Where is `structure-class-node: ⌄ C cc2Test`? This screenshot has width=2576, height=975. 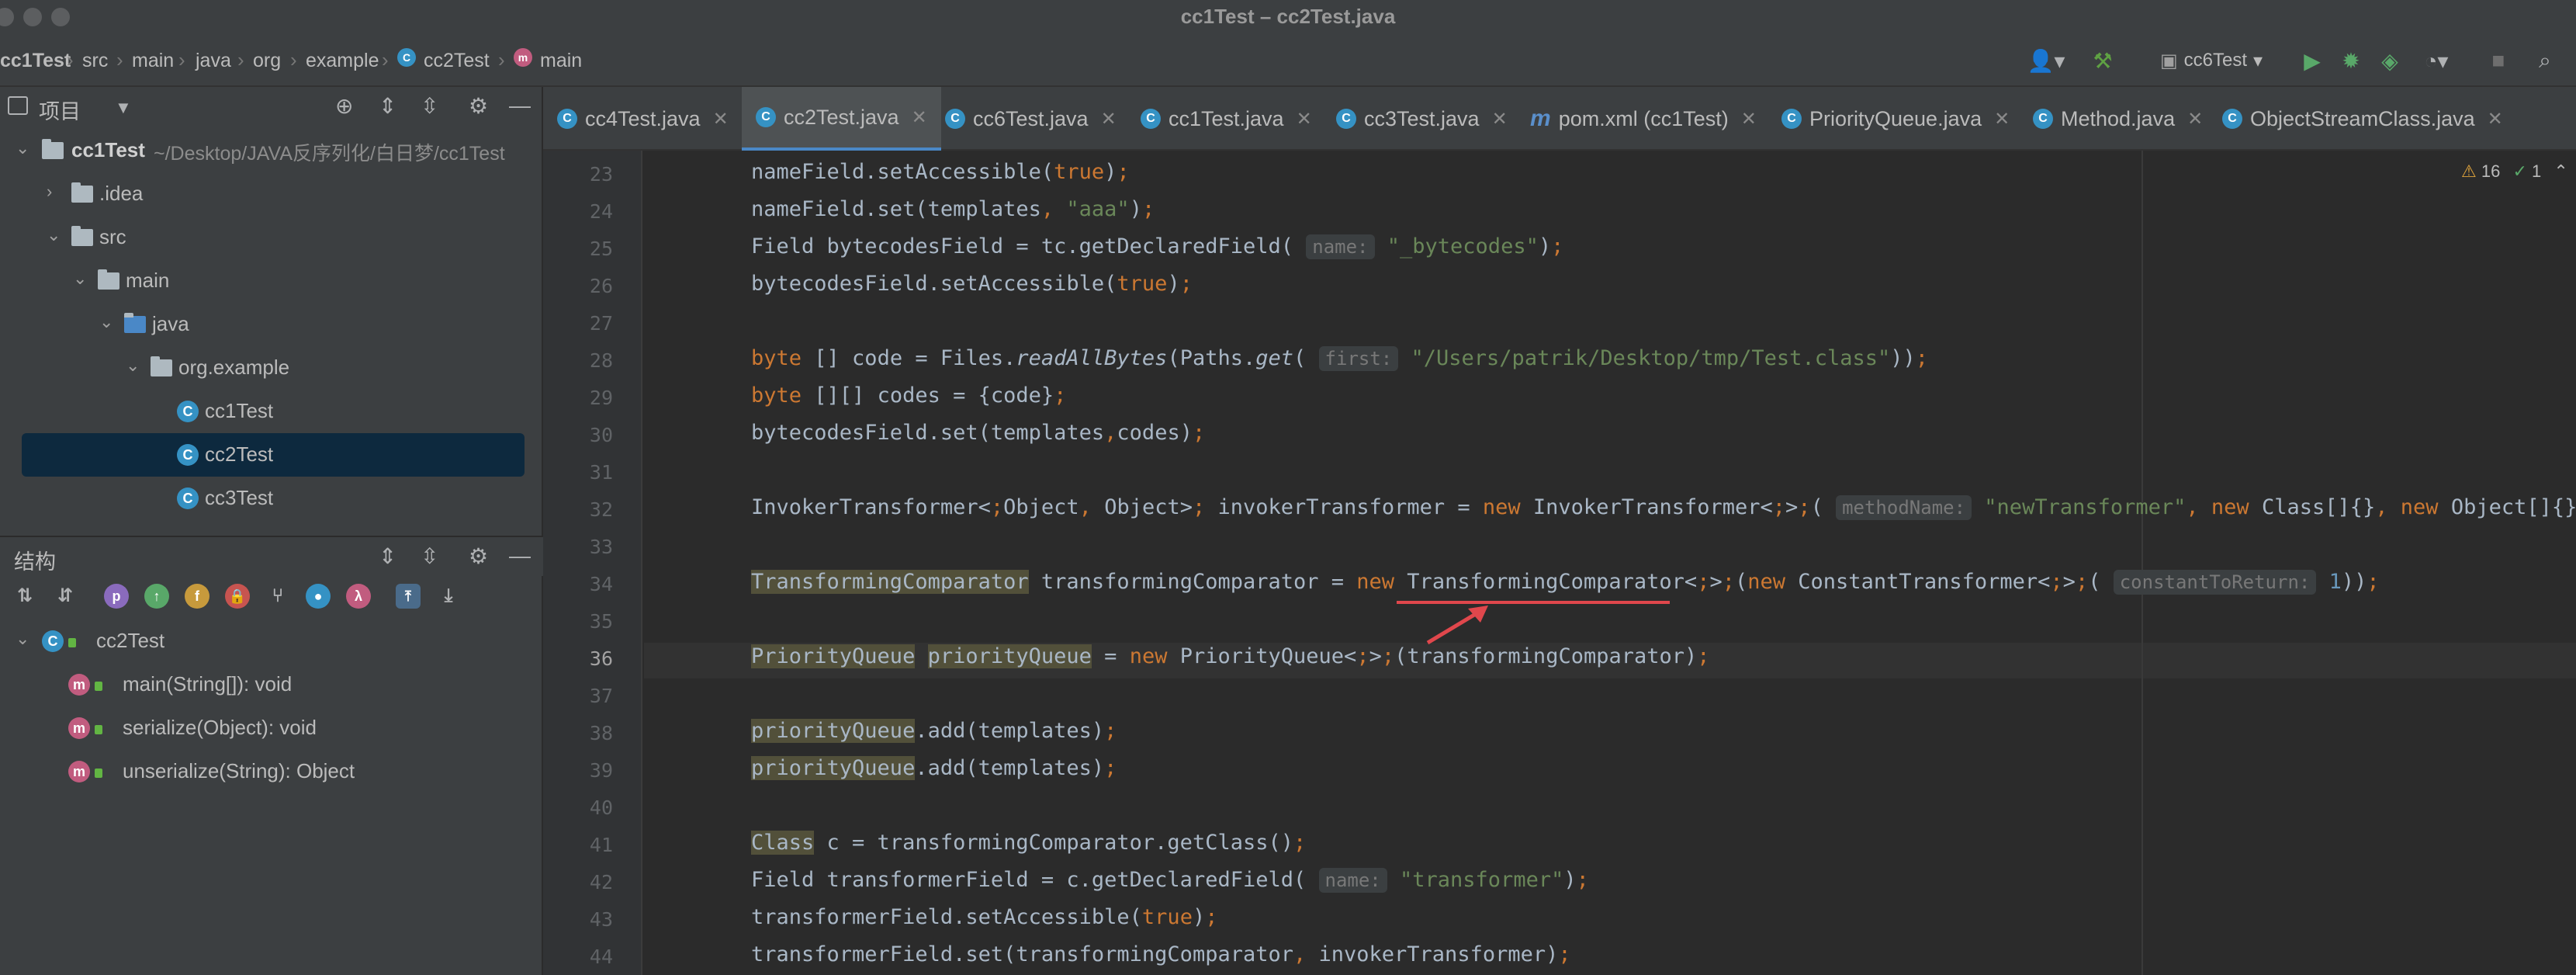
structure-class-node: ⌄ C cc2Test is located at coordinates (271, 641).